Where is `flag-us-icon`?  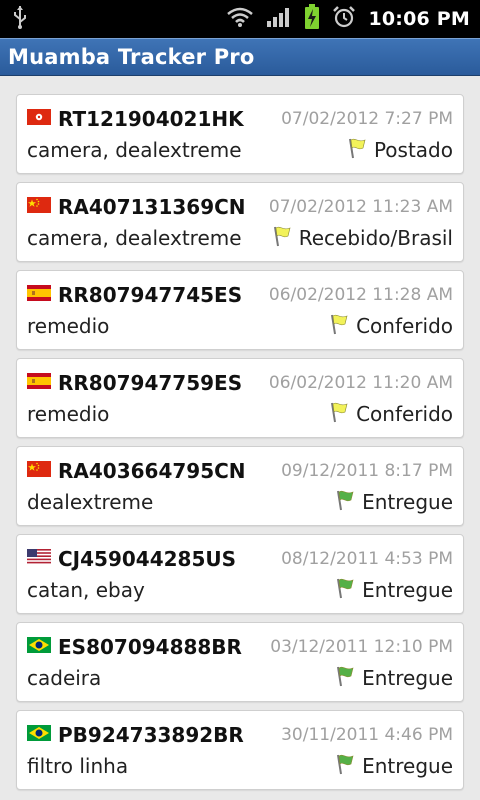
flag-us-icon is located at coordinates (42, 559).